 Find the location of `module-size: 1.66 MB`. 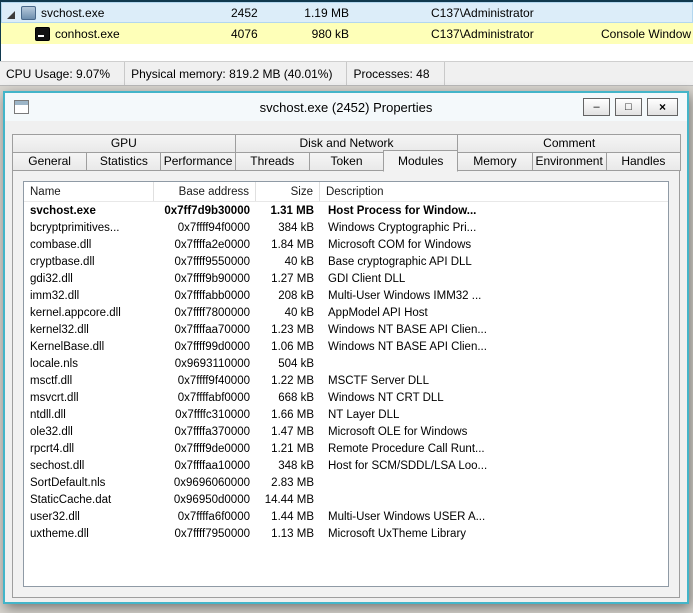

module-size: 1.66 MB is located at coordinates (292, 414).